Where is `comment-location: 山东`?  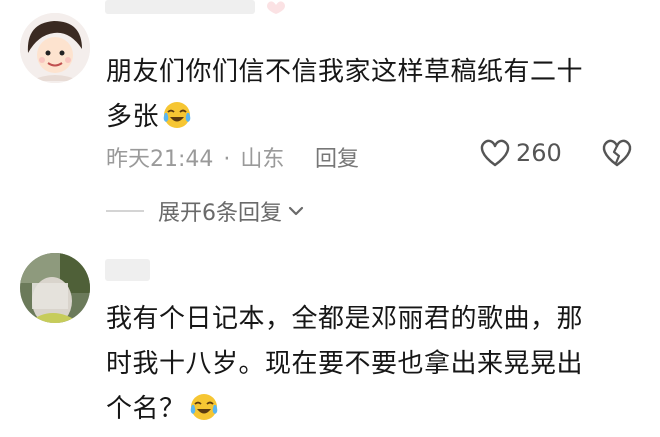 comment-location: 山东 is located at coordinates (262, 159).